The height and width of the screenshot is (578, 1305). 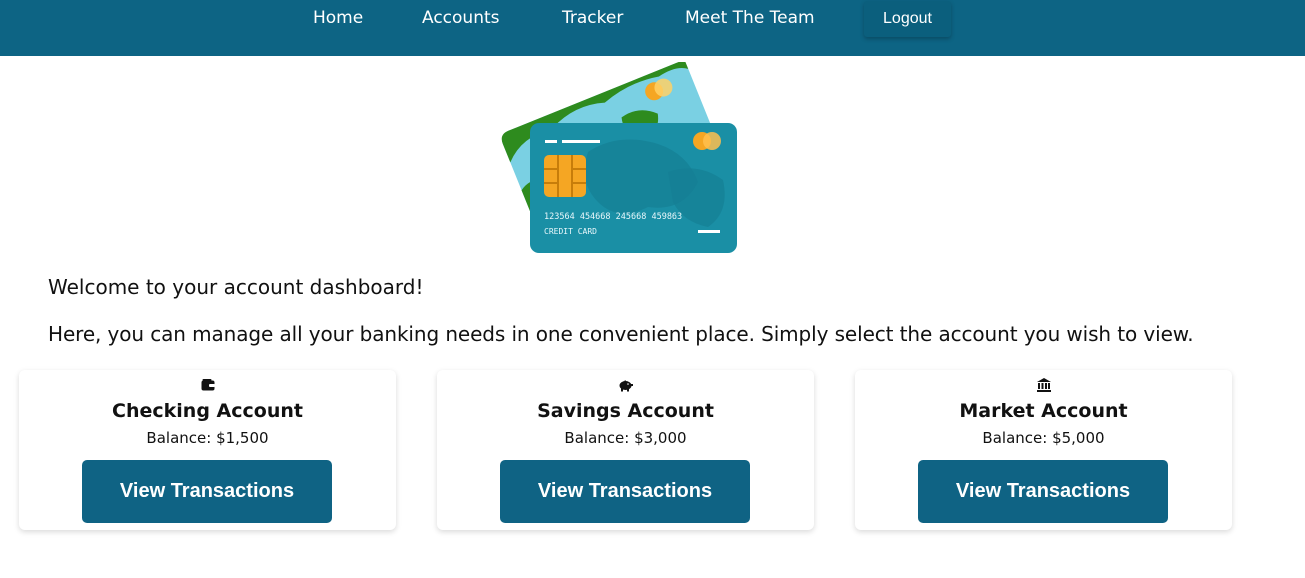 I want to click on card-number-text: 123564 454668 245668 459863, so click(x=613, y=217).